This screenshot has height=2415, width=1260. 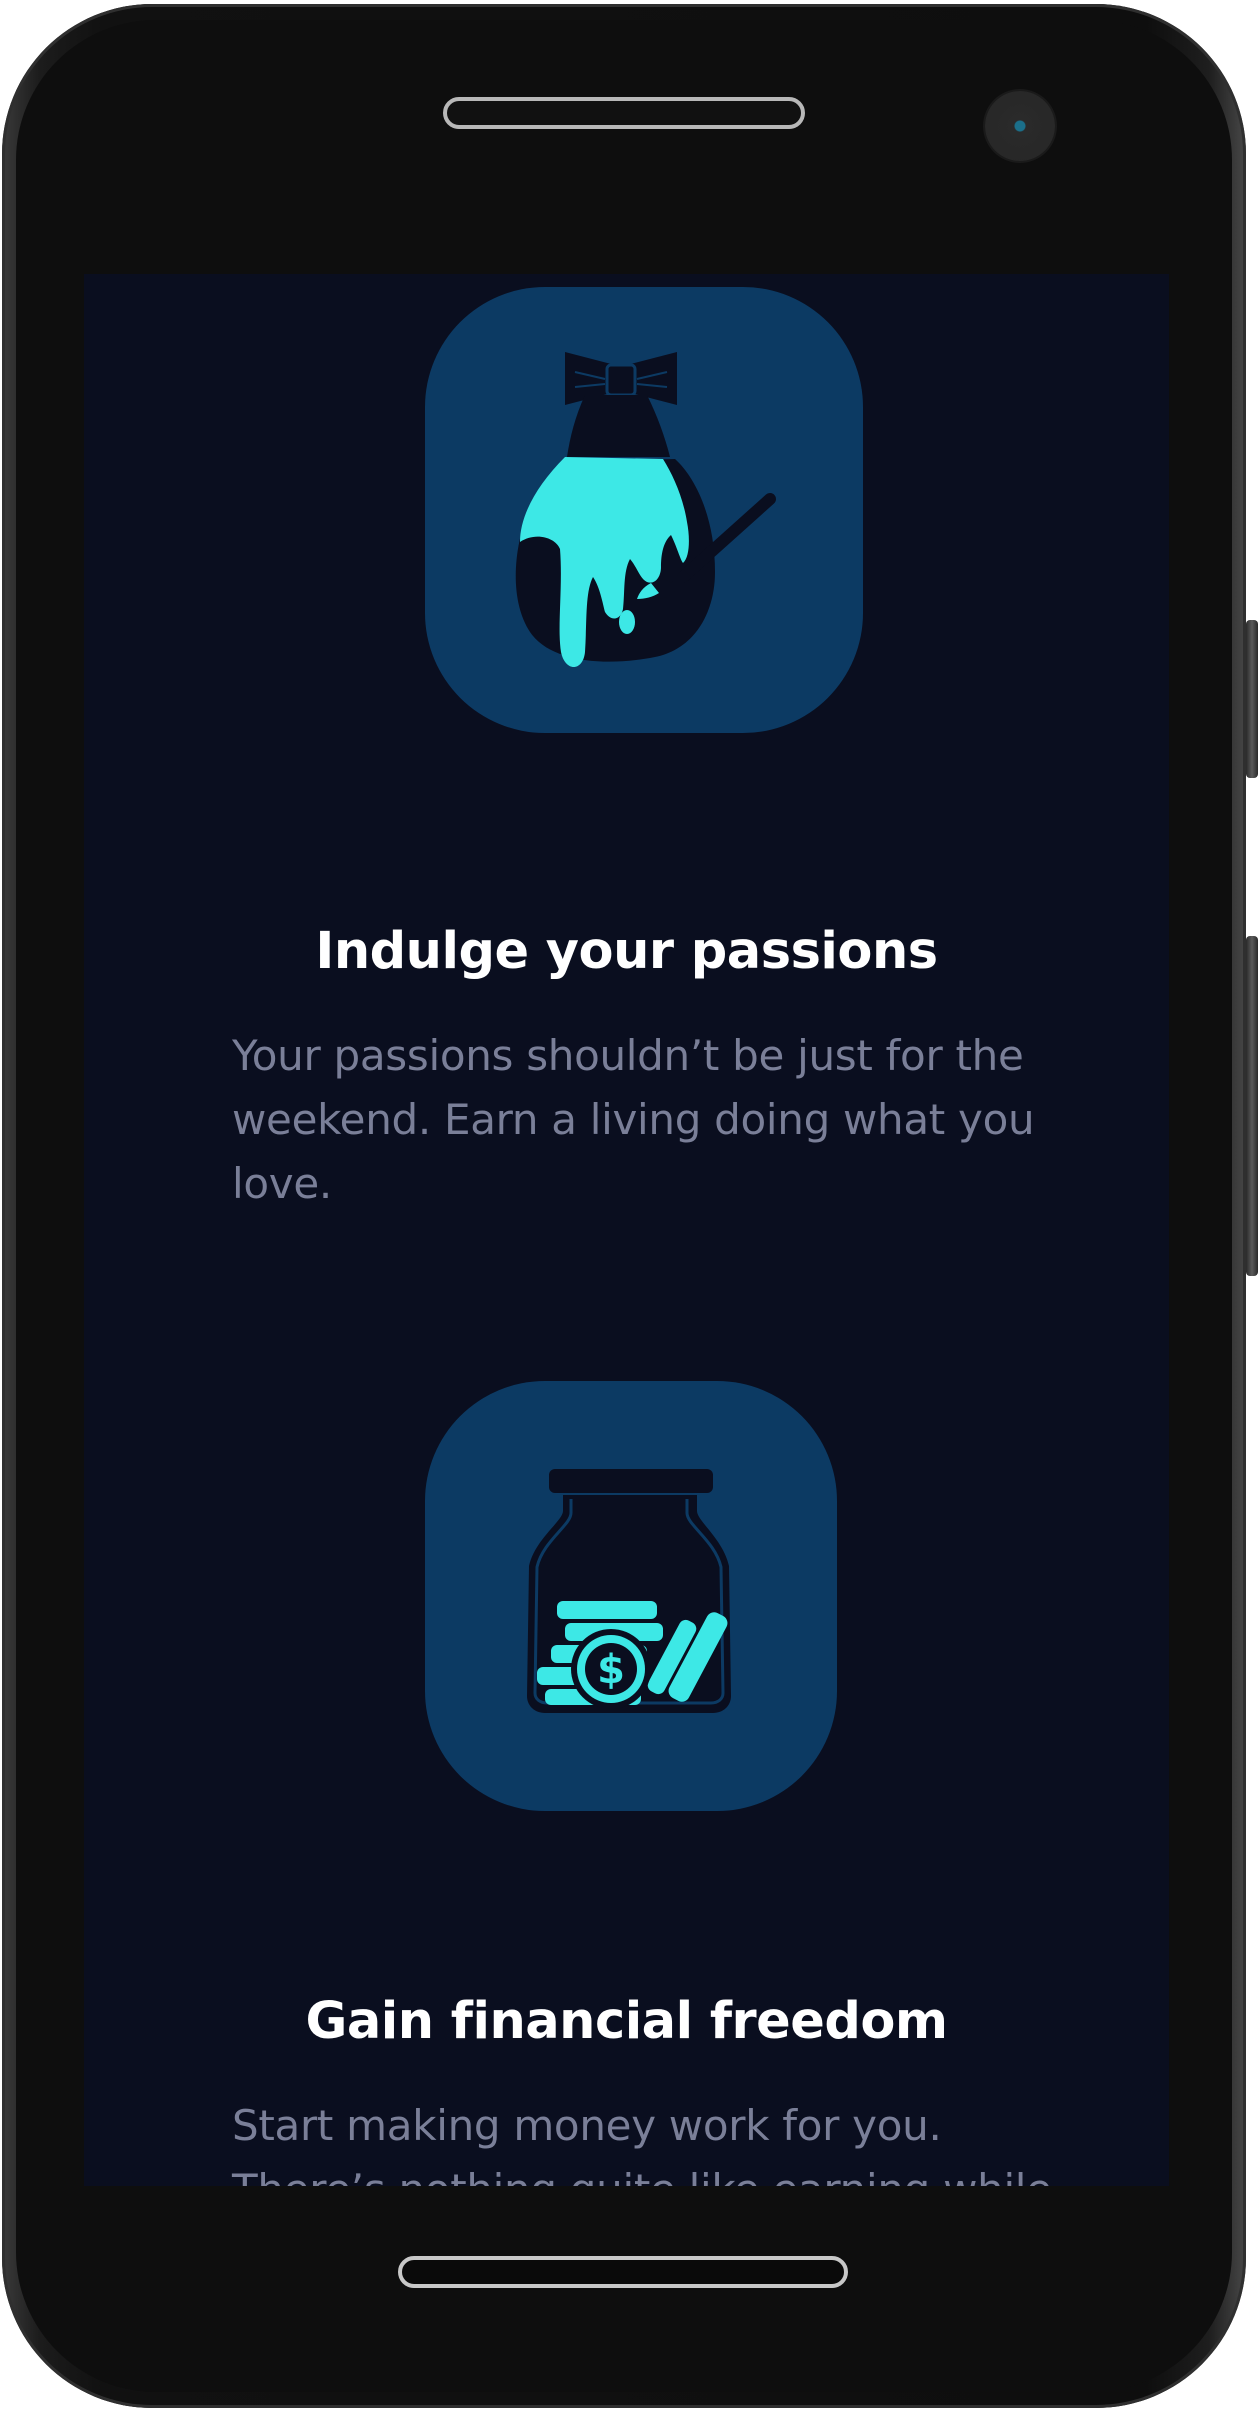 What do you see at coordinates (624, 113) in the screenshot?
I see `earpiece-speaker` at bounding box center [624, 113].